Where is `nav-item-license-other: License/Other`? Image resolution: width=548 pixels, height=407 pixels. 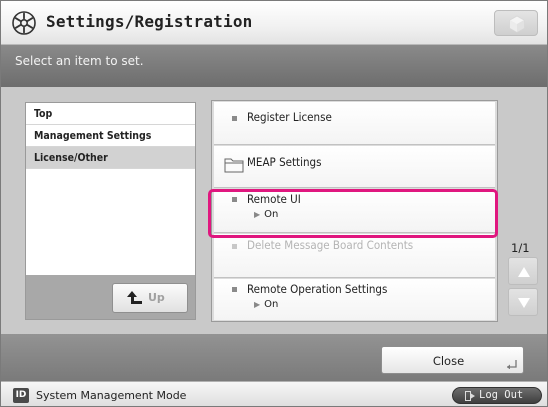 nav-item-license-other: License/Other is located at coordinates (110, 158).